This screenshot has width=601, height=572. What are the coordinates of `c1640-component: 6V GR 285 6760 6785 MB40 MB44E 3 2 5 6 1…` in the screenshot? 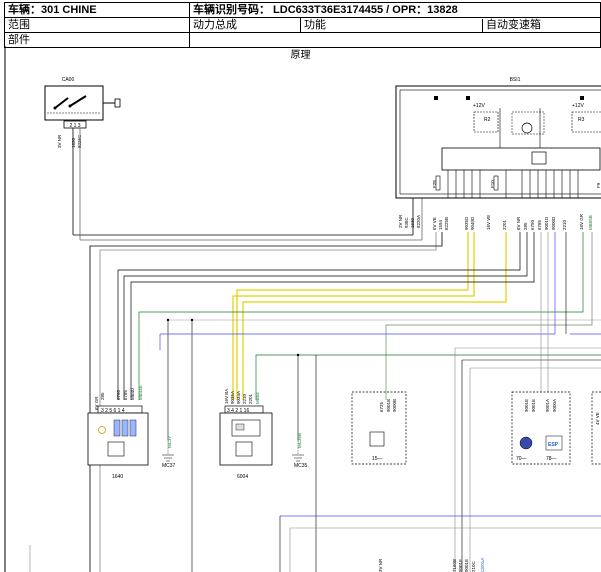 It's located at (118, 432).